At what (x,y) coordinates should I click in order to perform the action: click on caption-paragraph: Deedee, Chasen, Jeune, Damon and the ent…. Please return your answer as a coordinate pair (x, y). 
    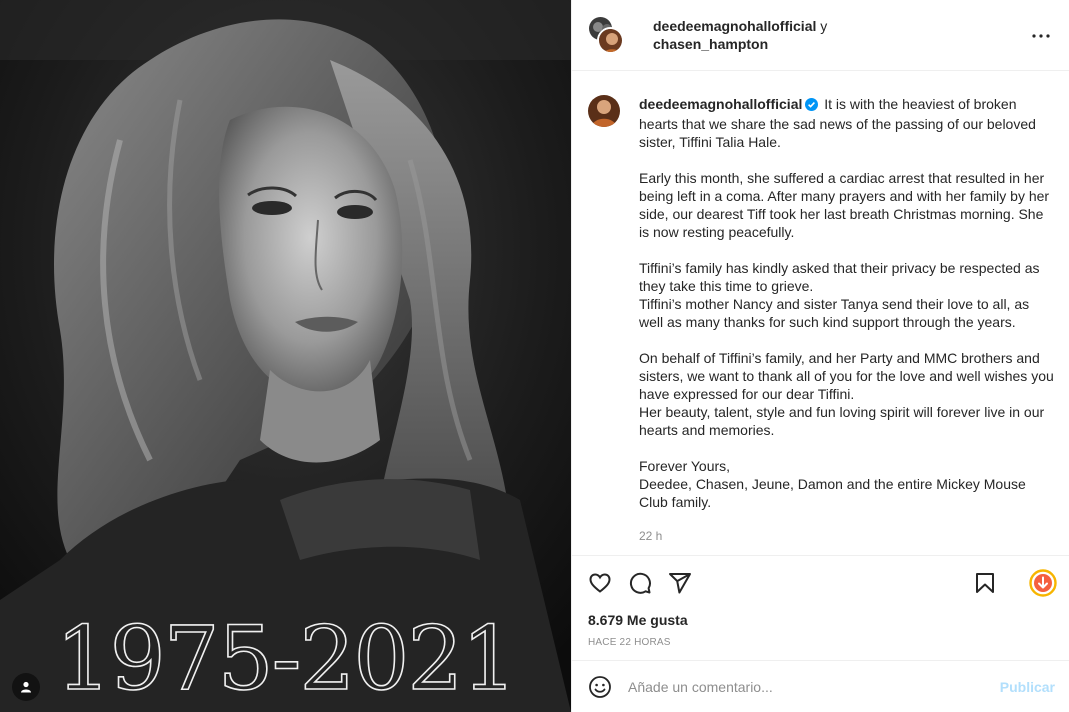
    Looking at the image, I should click on (832, 493).